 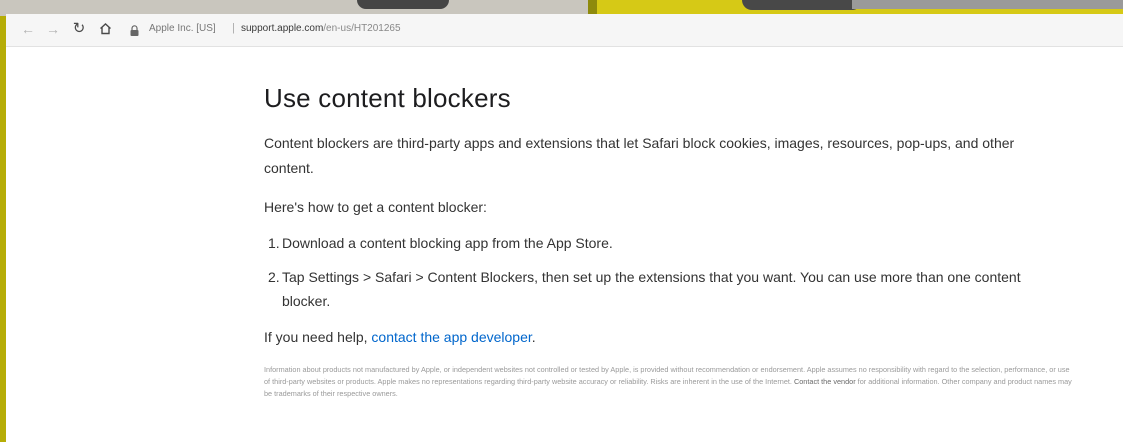 I want to click on howto-paragraph: Here's how to get a content blocker:, so click(x=375, y=207).